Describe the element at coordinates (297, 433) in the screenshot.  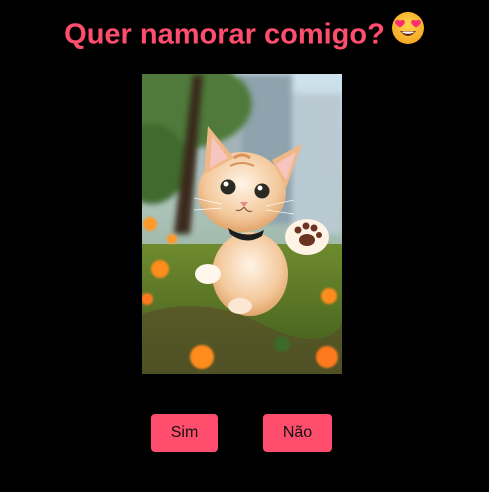
I see `no-button: Não` at that location.